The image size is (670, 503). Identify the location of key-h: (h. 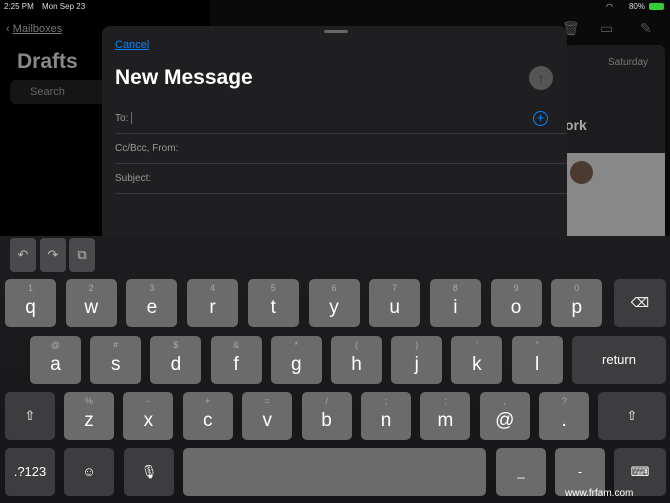
(356, 360).